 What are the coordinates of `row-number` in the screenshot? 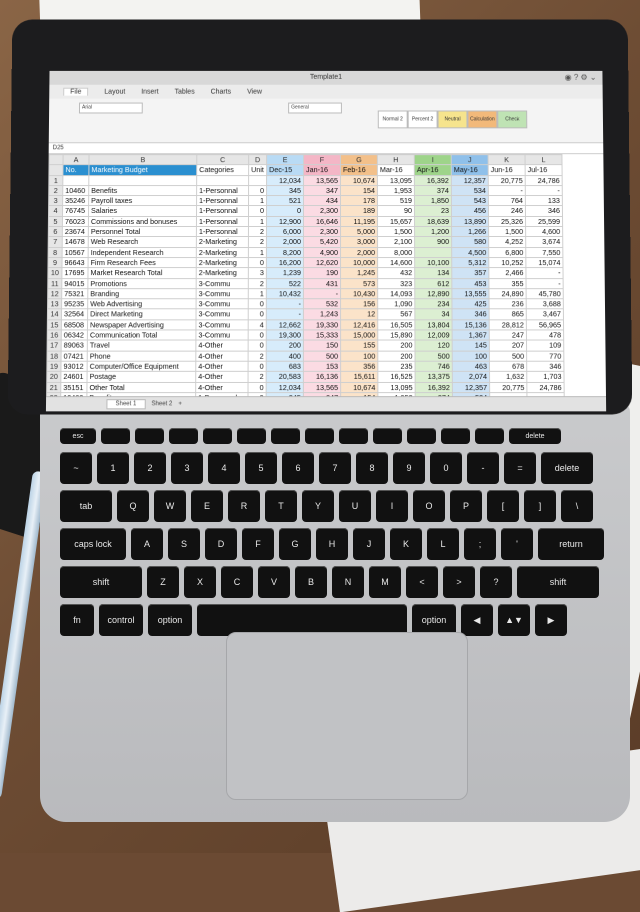 It's located at (56, 170).